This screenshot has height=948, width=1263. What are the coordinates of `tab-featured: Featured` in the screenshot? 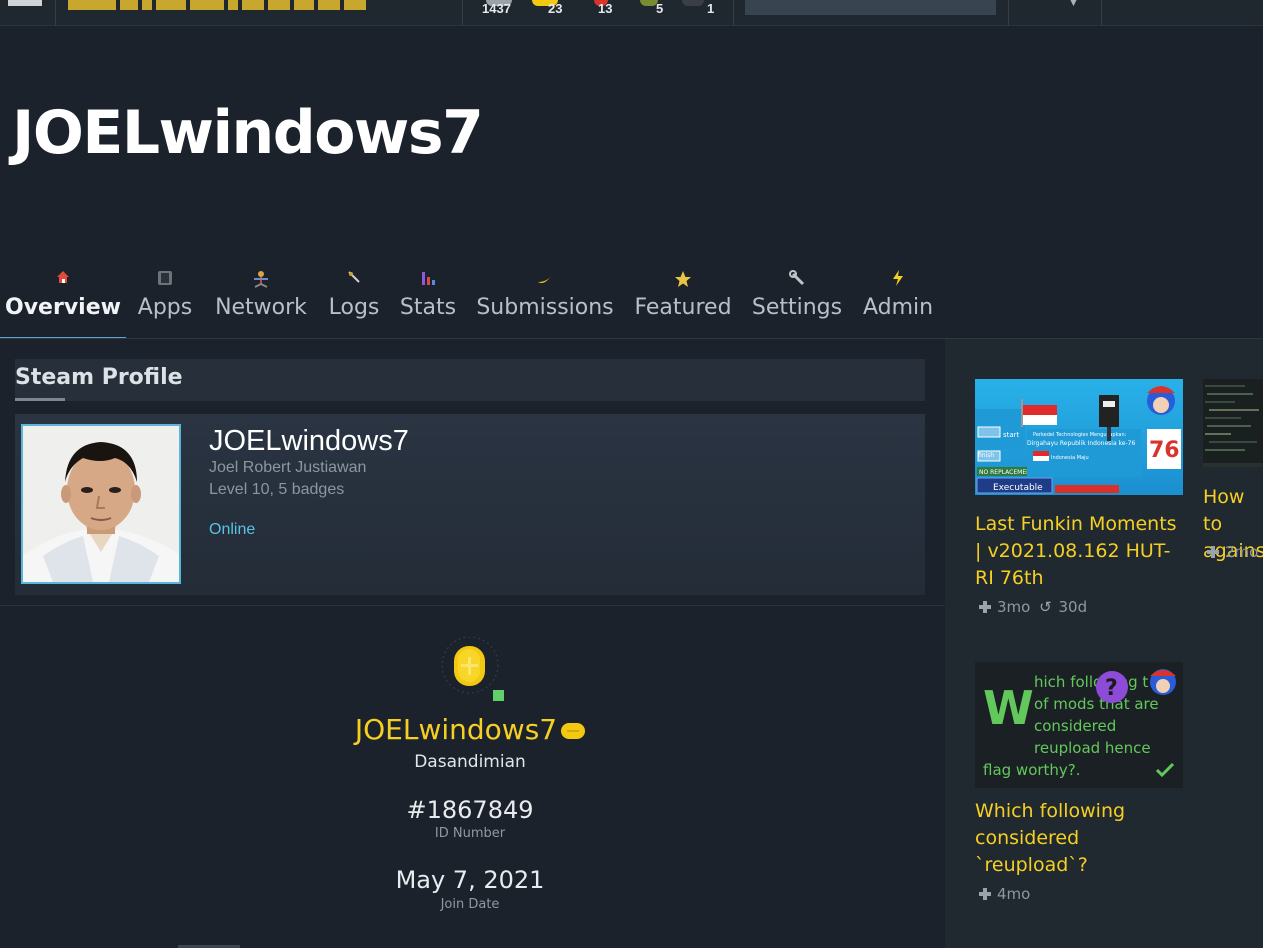 It's located at (683, 300).